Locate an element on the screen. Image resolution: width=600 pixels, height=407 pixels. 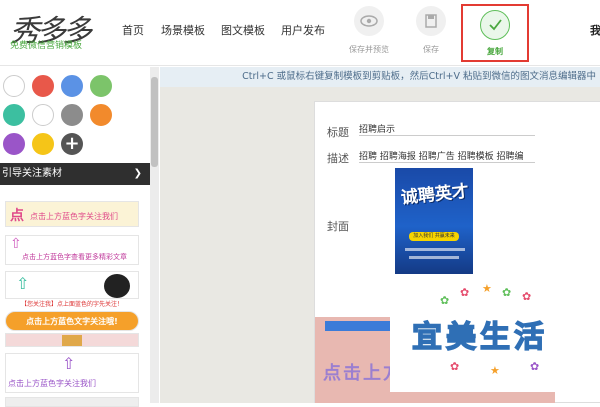
template-item: 点击上方蓝色文字关注哦! is located at coordinates (72, 321).